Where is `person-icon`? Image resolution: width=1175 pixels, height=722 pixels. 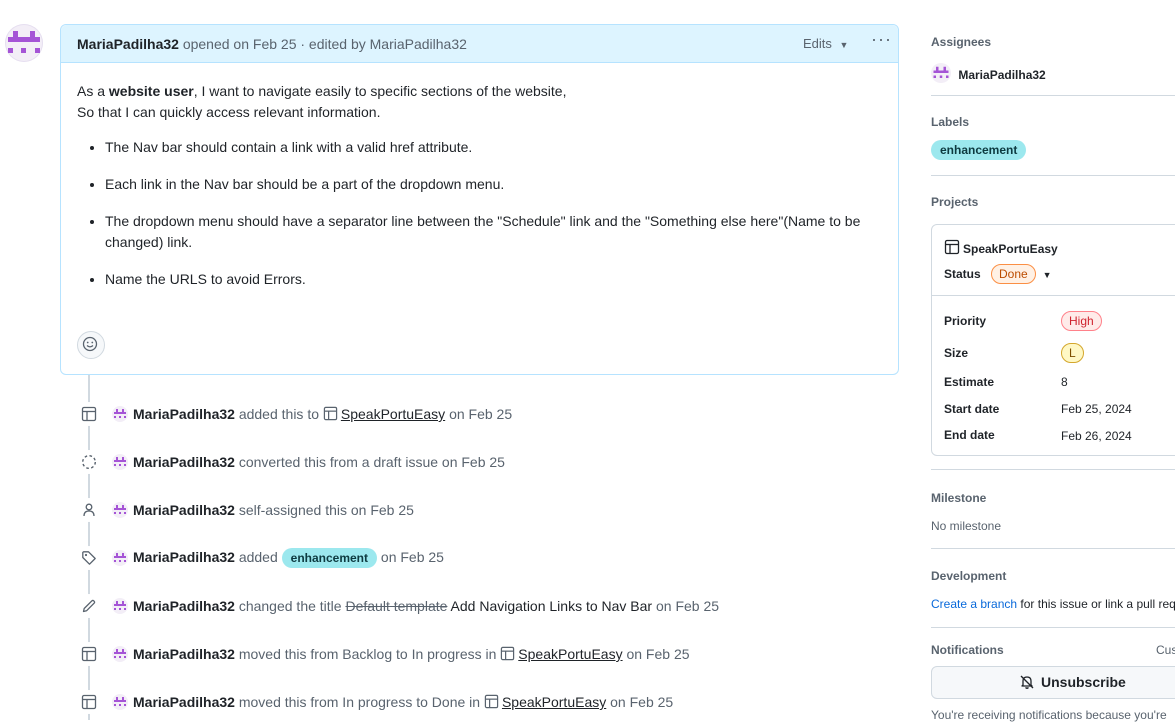 person-icon is located at coordinates (89, 510).